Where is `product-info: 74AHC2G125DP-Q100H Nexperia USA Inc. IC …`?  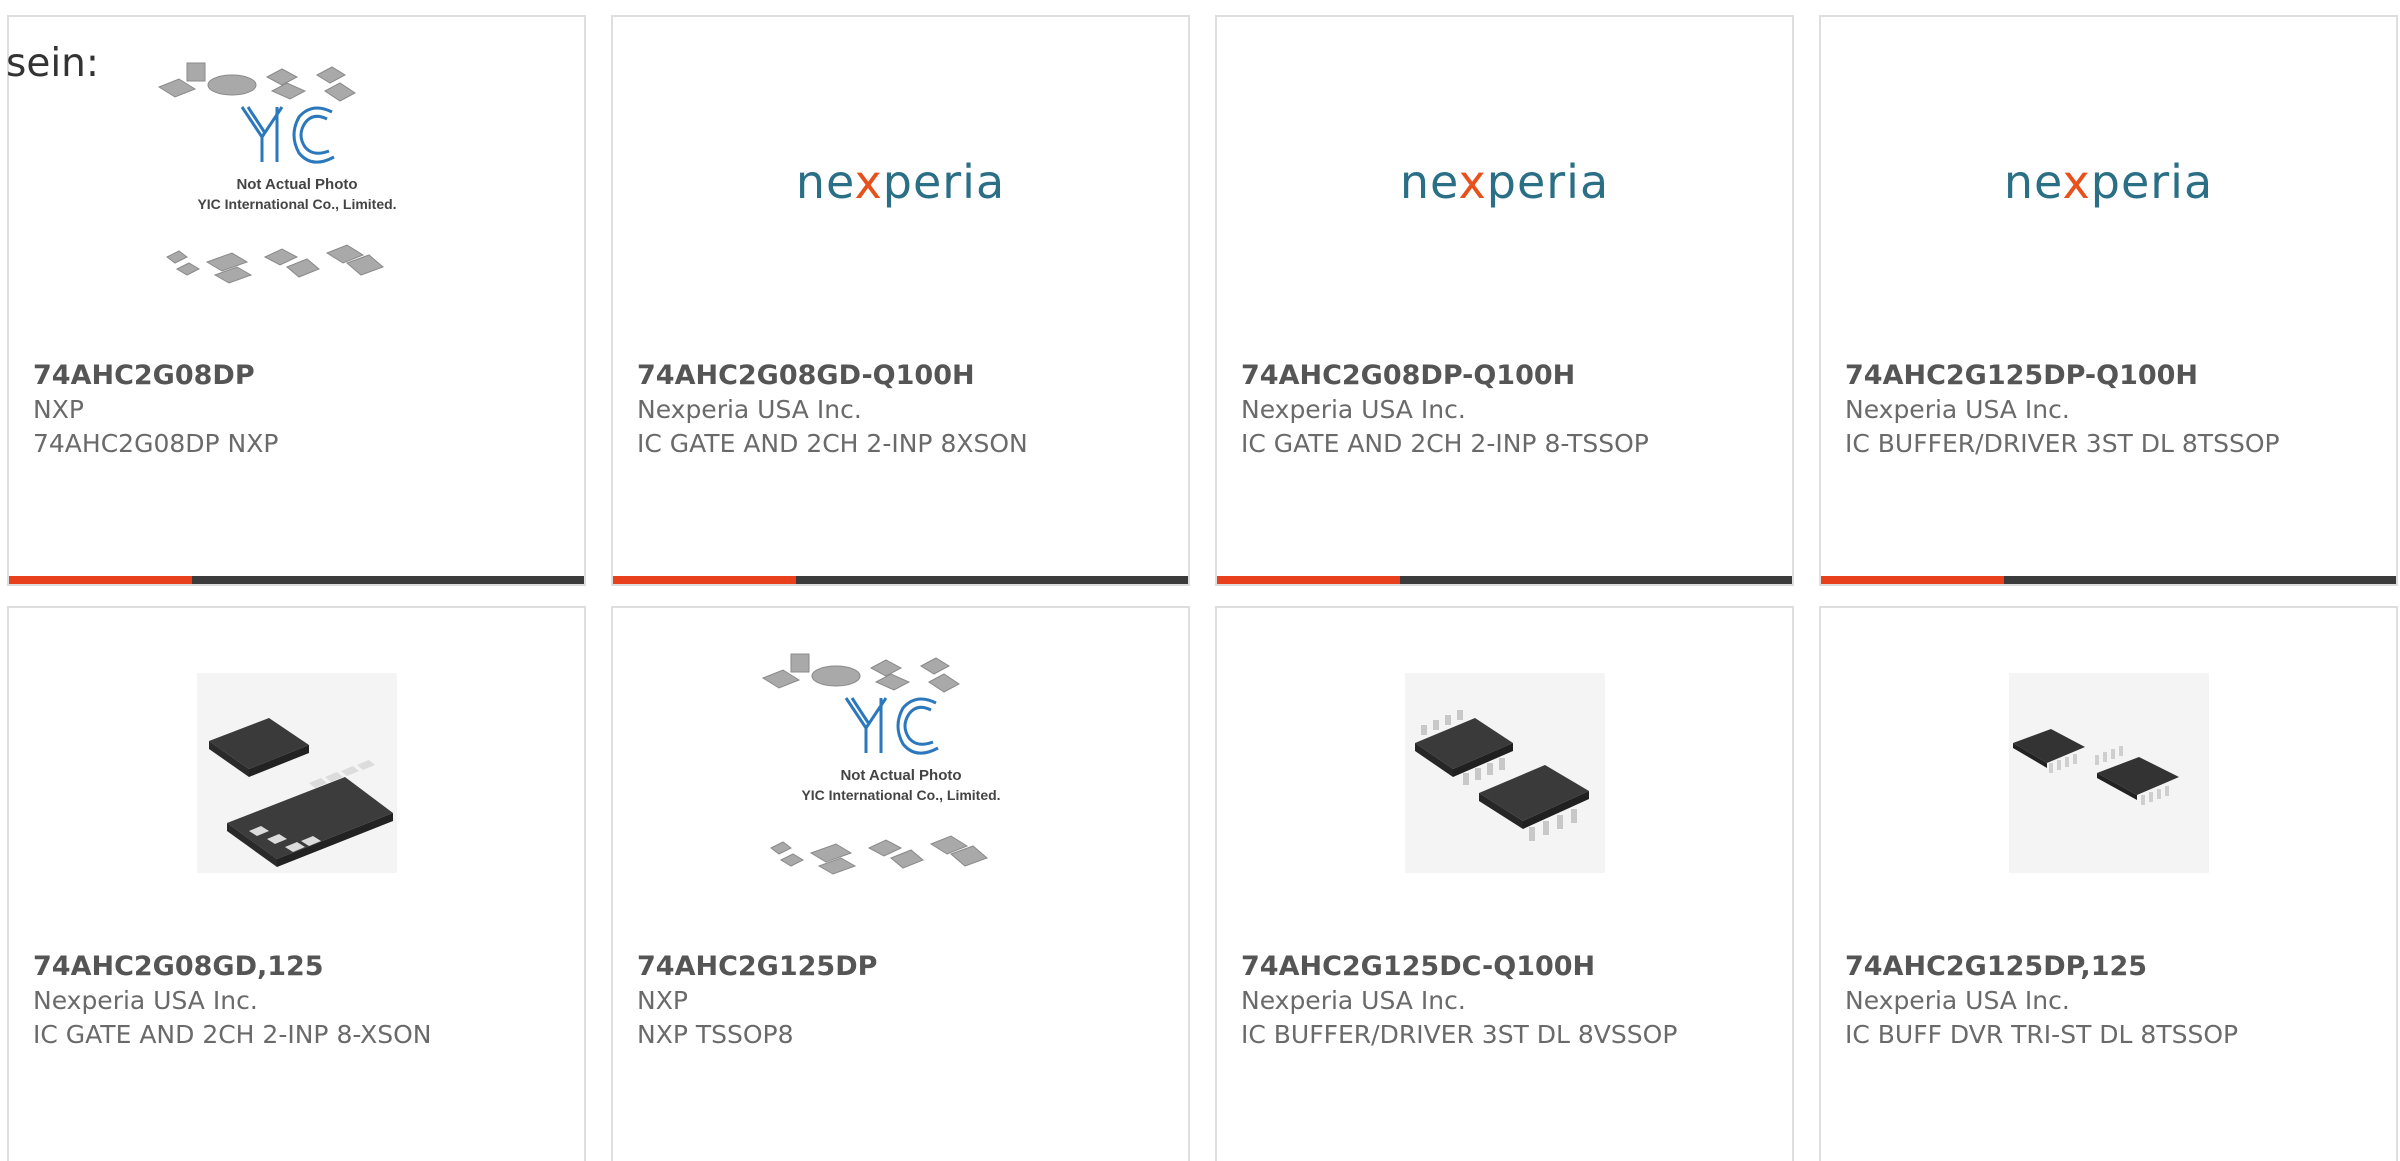
product-info: 74AHC2G125DP-Q100H Nexperia USA Inc. IC … is located at coordinates (2108, 410).